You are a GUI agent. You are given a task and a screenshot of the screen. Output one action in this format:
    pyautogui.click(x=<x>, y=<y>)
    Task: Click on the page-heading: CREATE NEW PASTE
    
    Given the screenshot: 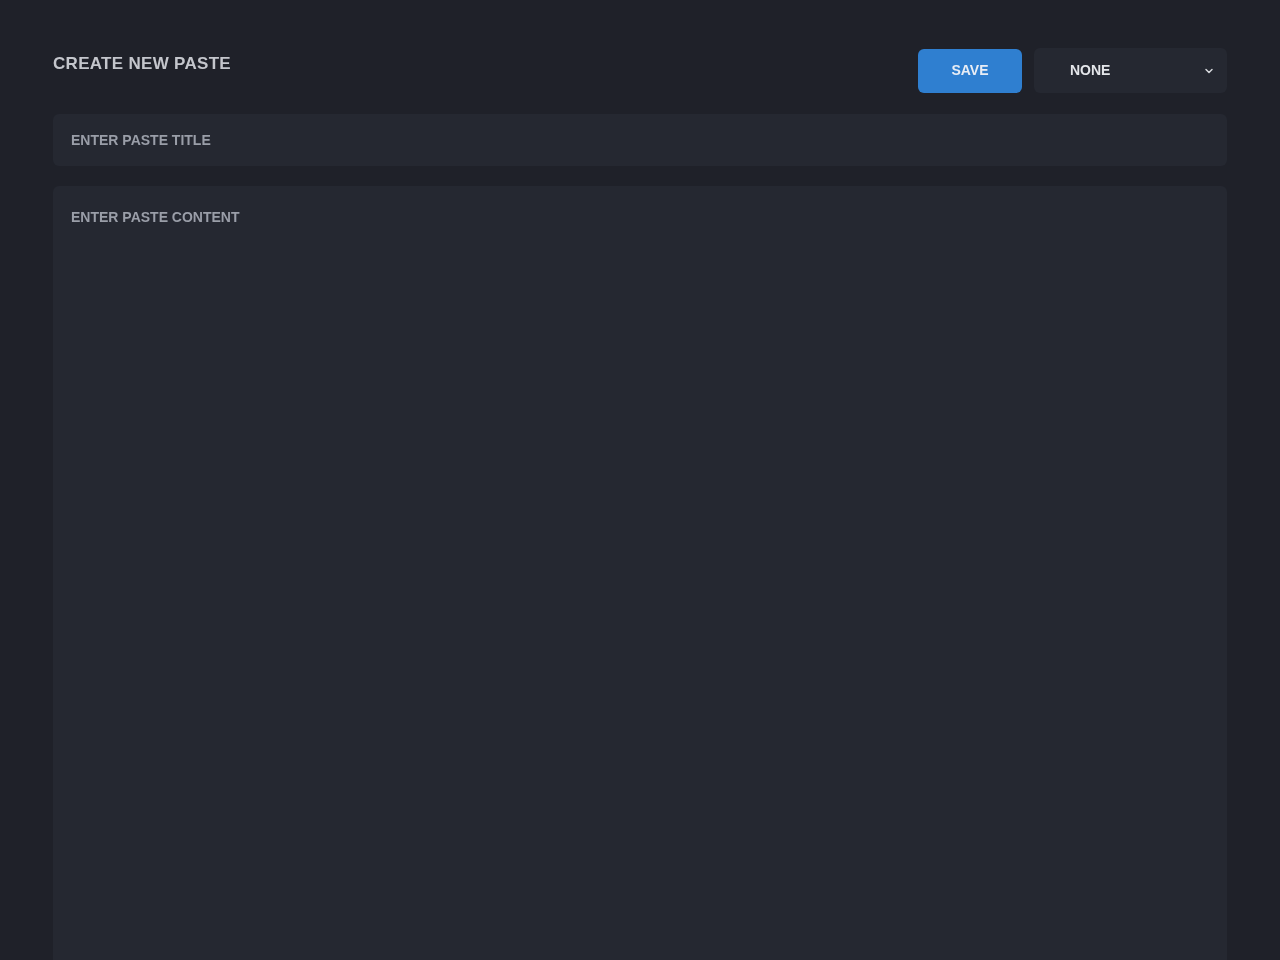 What is the action you would take?
    pyautogui.click(x=142, y=64)
    